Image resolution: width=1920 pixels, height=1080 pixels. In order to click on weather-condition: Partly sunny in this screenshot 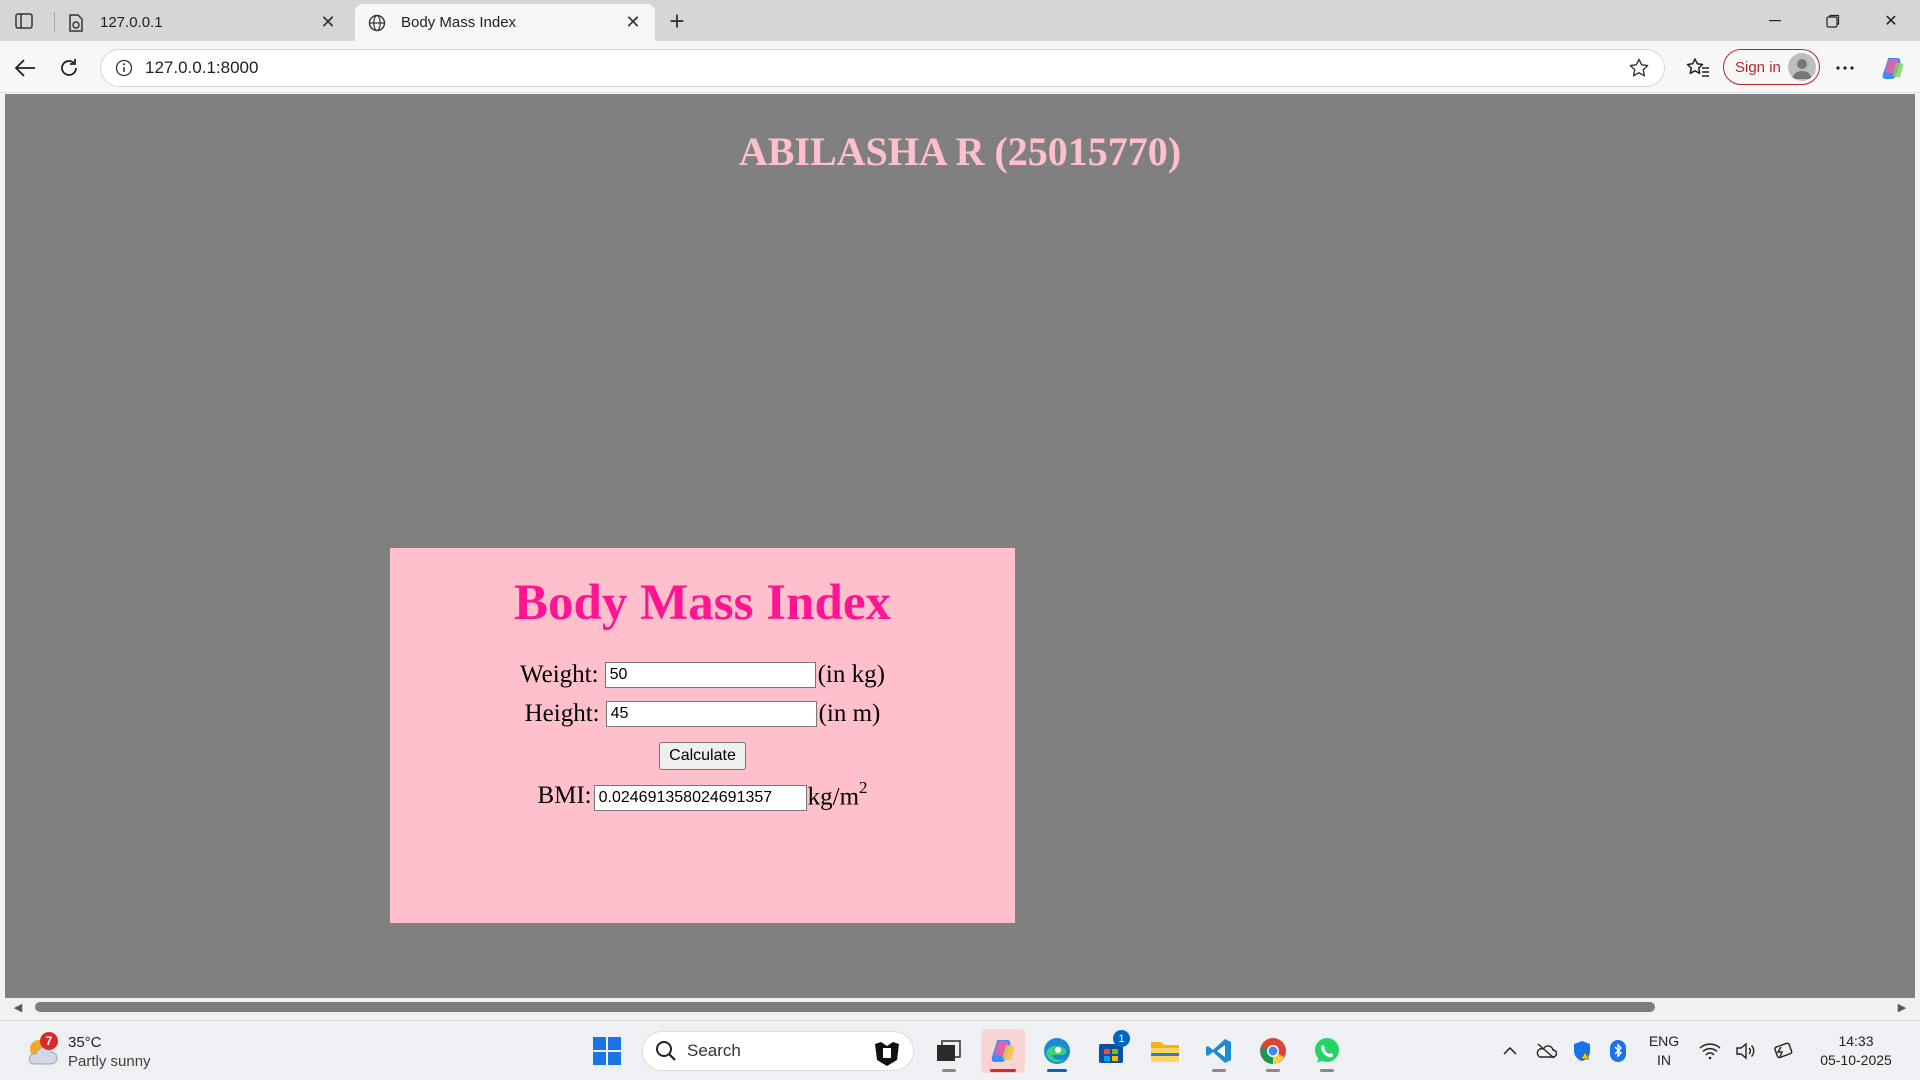, I will do `click(109, 1061)`.